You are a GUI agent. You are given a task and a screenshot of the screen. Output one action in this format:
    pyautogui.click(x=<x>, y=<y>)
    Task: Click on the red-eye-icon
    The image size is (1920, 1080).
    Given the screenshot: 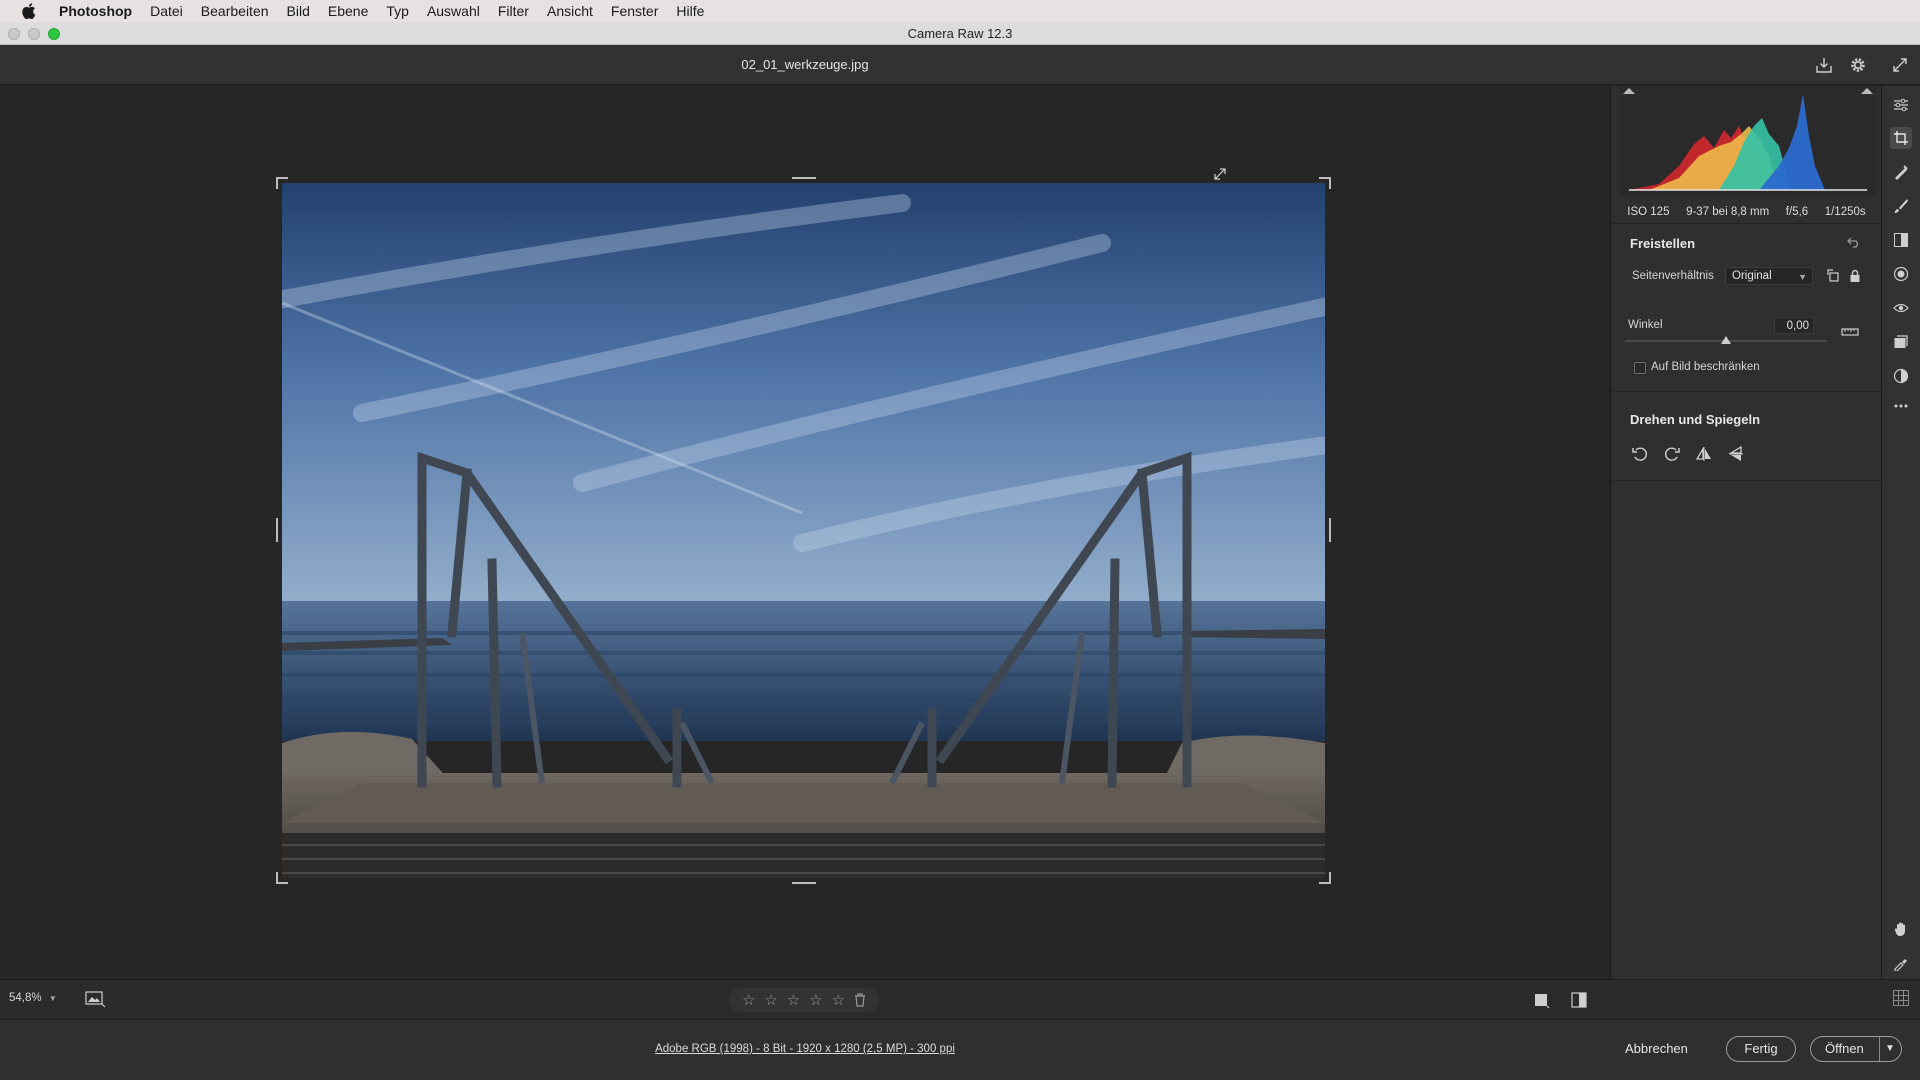 What is the action you would take?
    pyautogui.click(x=1901, y=308)
    